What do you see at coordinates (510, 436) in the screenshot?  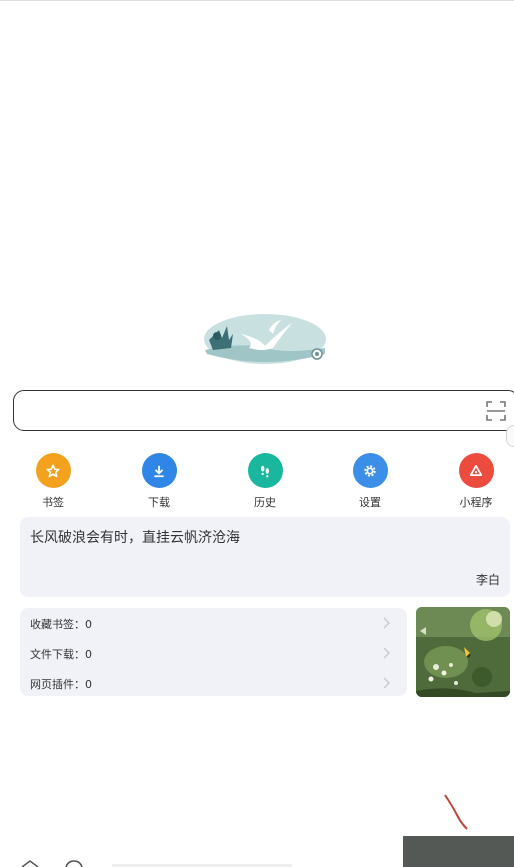 I see `side-drawer-handle` at bounding box center [510, 436].